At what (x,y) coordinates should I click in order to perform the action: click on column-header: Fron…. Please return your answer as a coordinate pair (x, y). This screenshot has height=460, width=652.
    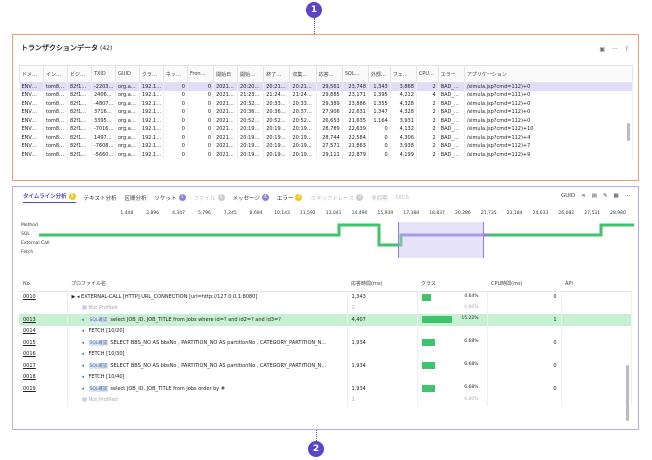
    Looking at the image, I should click on (200, 74).